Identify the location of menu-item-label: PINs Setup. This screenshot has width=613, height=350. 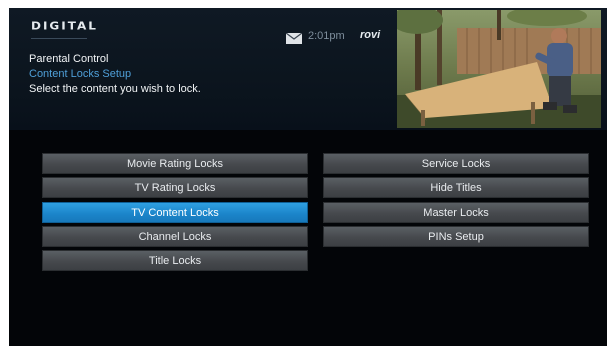
(456, 237).